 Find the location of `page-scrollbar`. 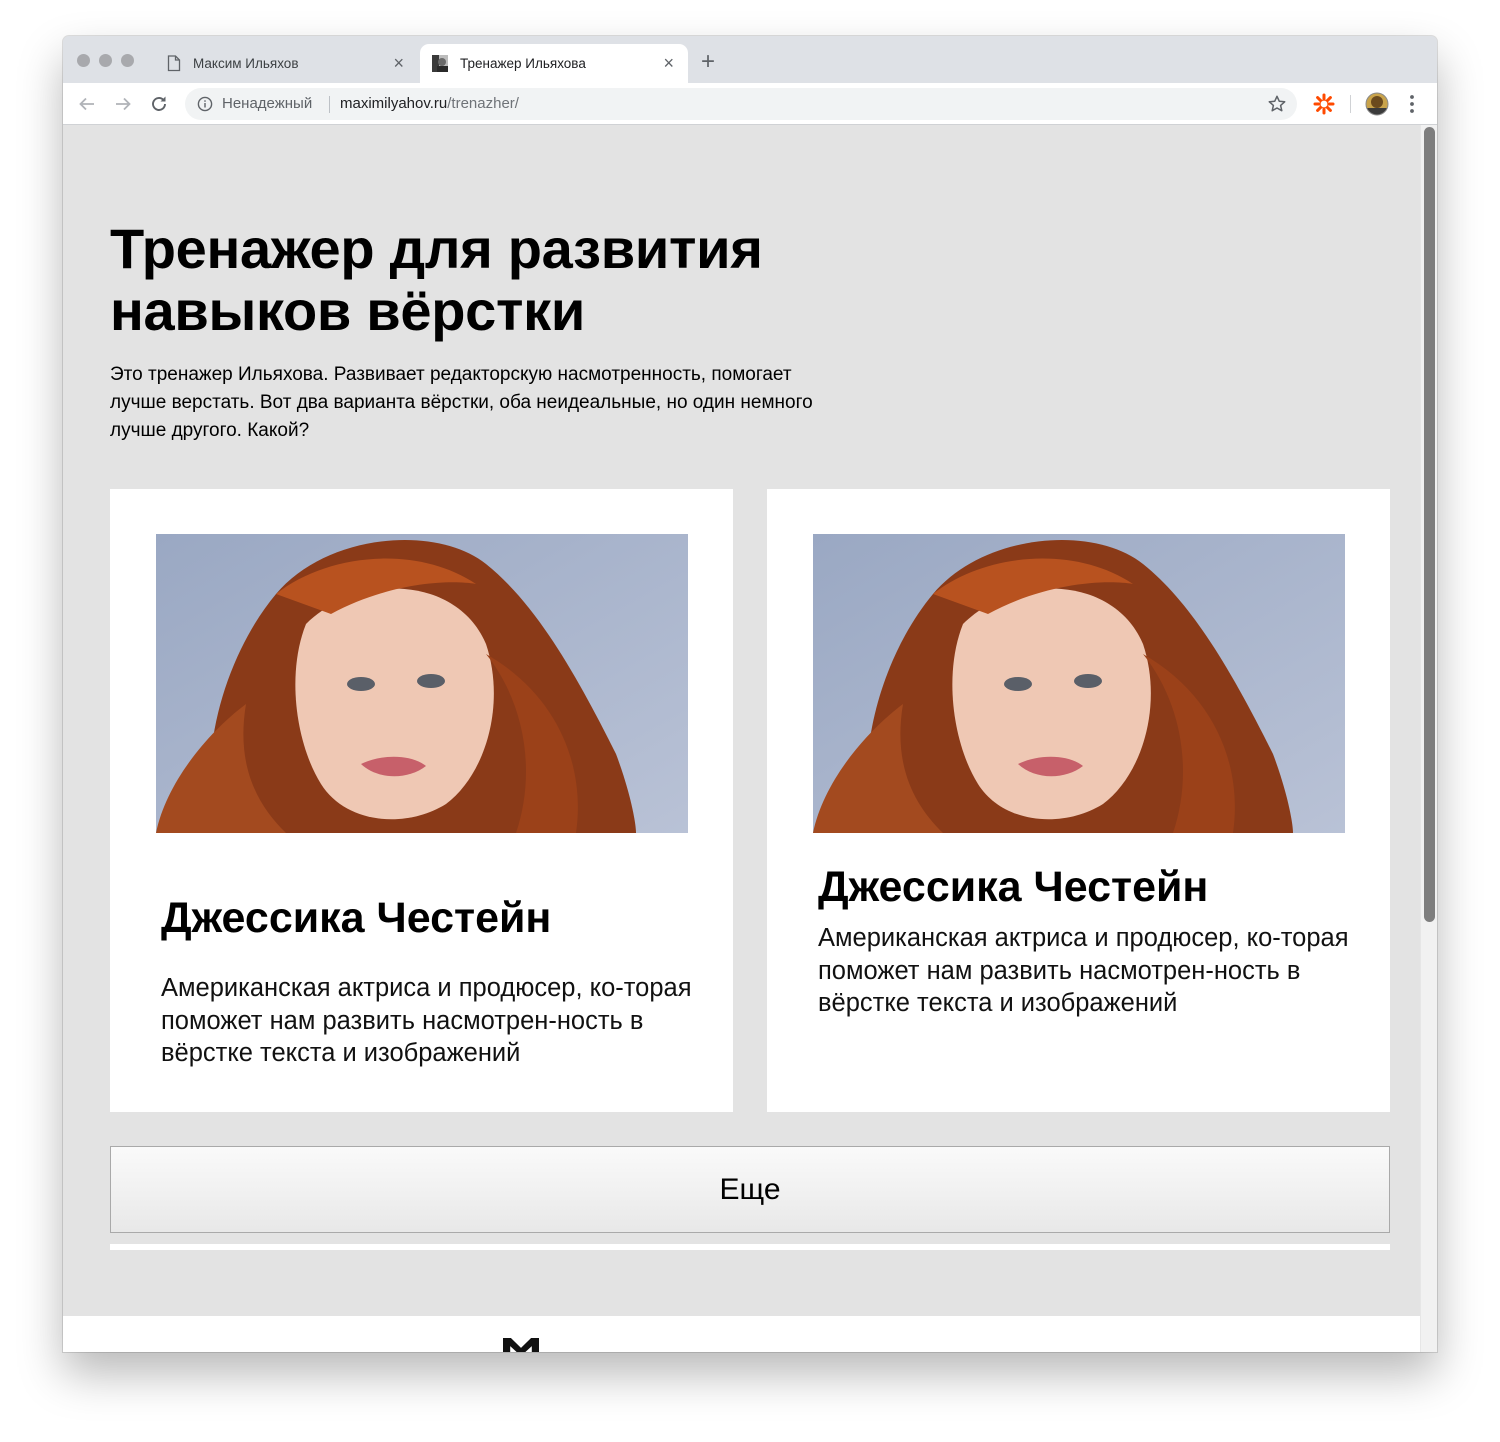

page-scrollbar is located at coordinates (1428, 738).